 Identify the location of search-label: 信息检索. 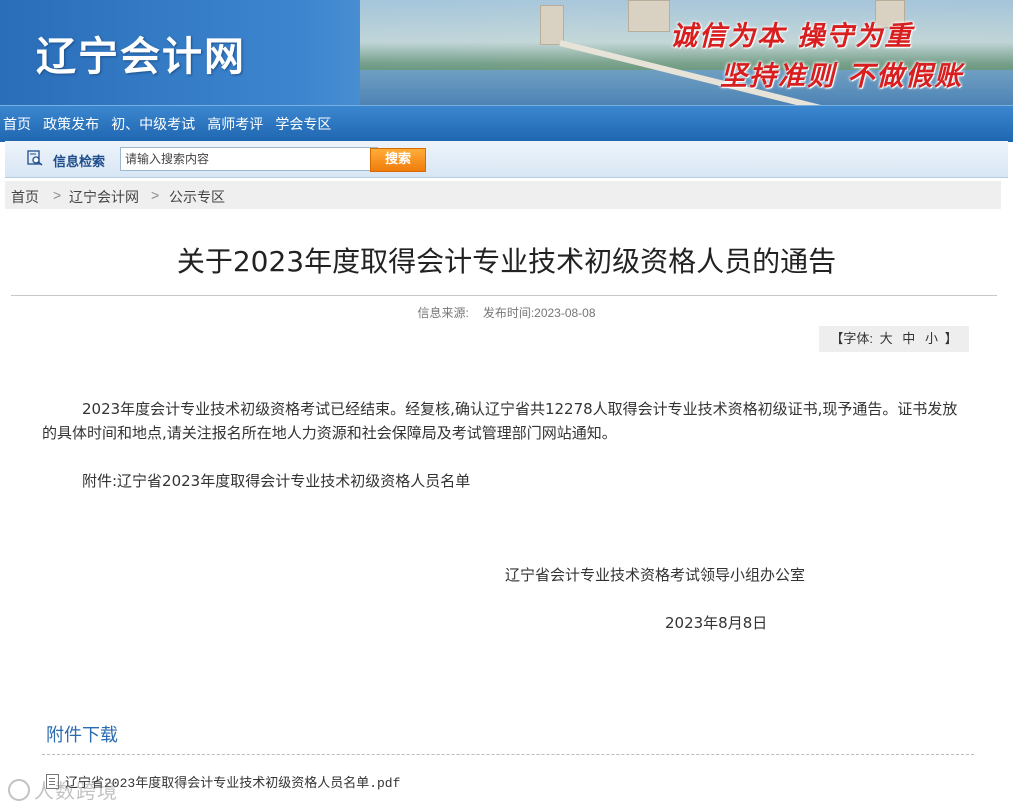
(79, 161).